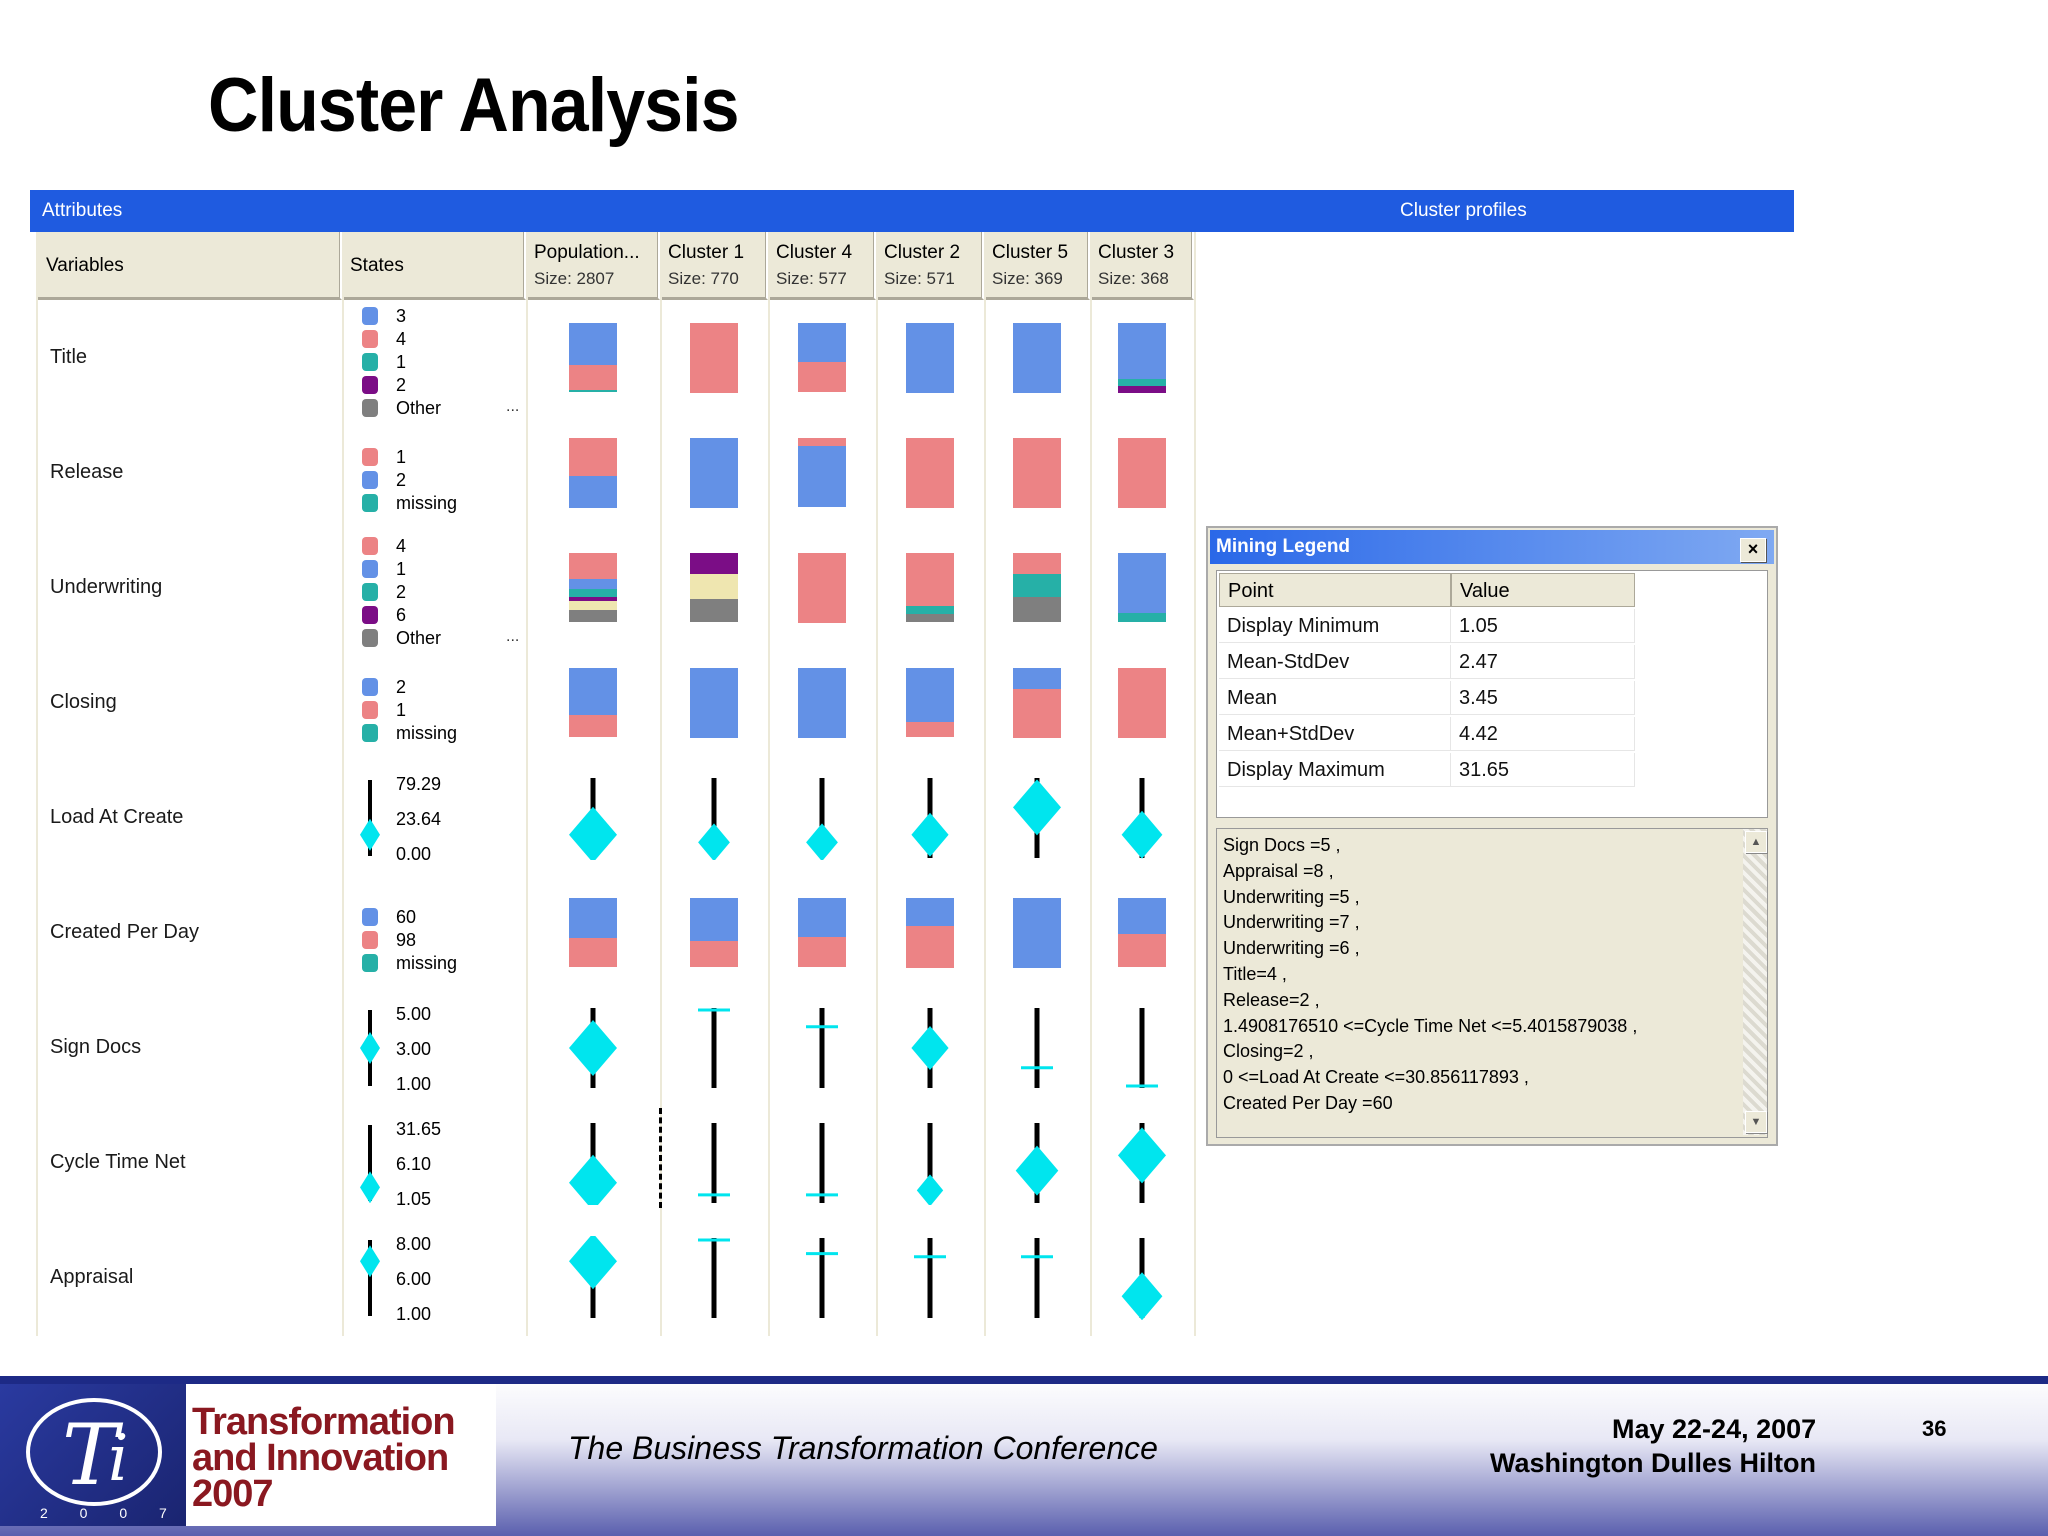 This screenshot has height=1536, width=2048. Describe the element at coordinates (1251, 591) in the screenshot. I see `point-header-label: Point` at that location.